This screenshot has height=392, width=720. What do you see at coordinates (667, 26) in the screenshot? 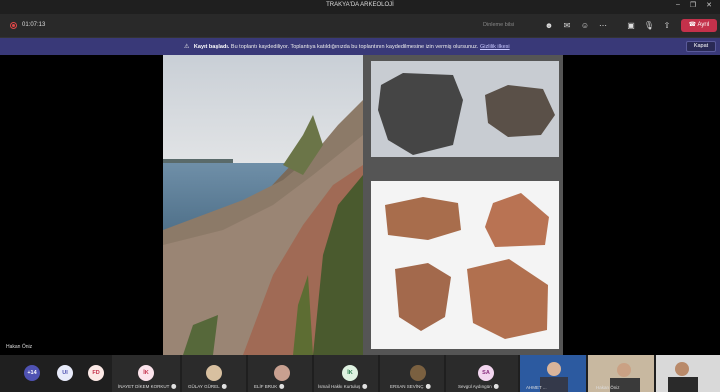
I see `share-screen-icon: ⇧` at bounding box center [667, 26].